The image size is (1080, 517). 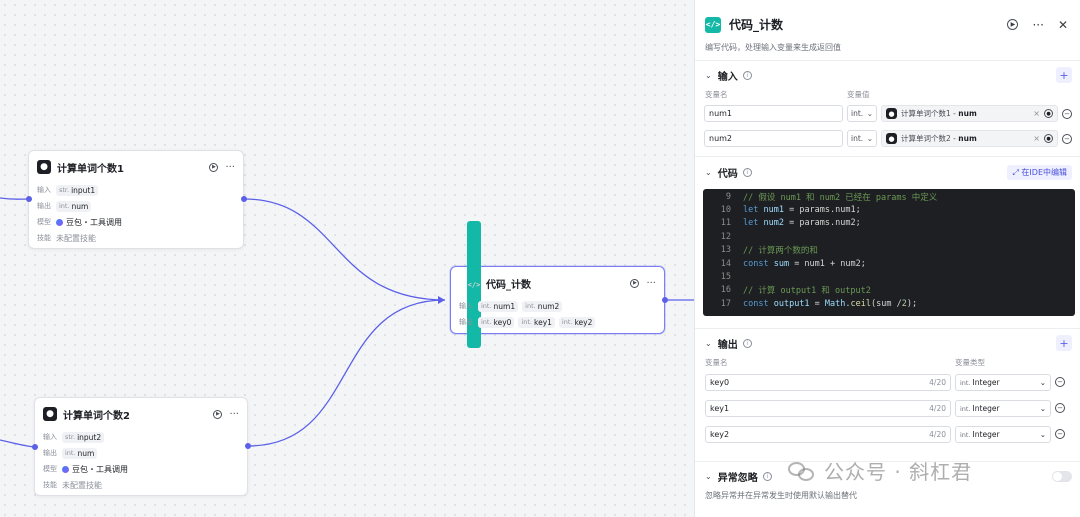 I want to click on code-line: 11 let num2 = params.num2;, so click(x=790, y=223).